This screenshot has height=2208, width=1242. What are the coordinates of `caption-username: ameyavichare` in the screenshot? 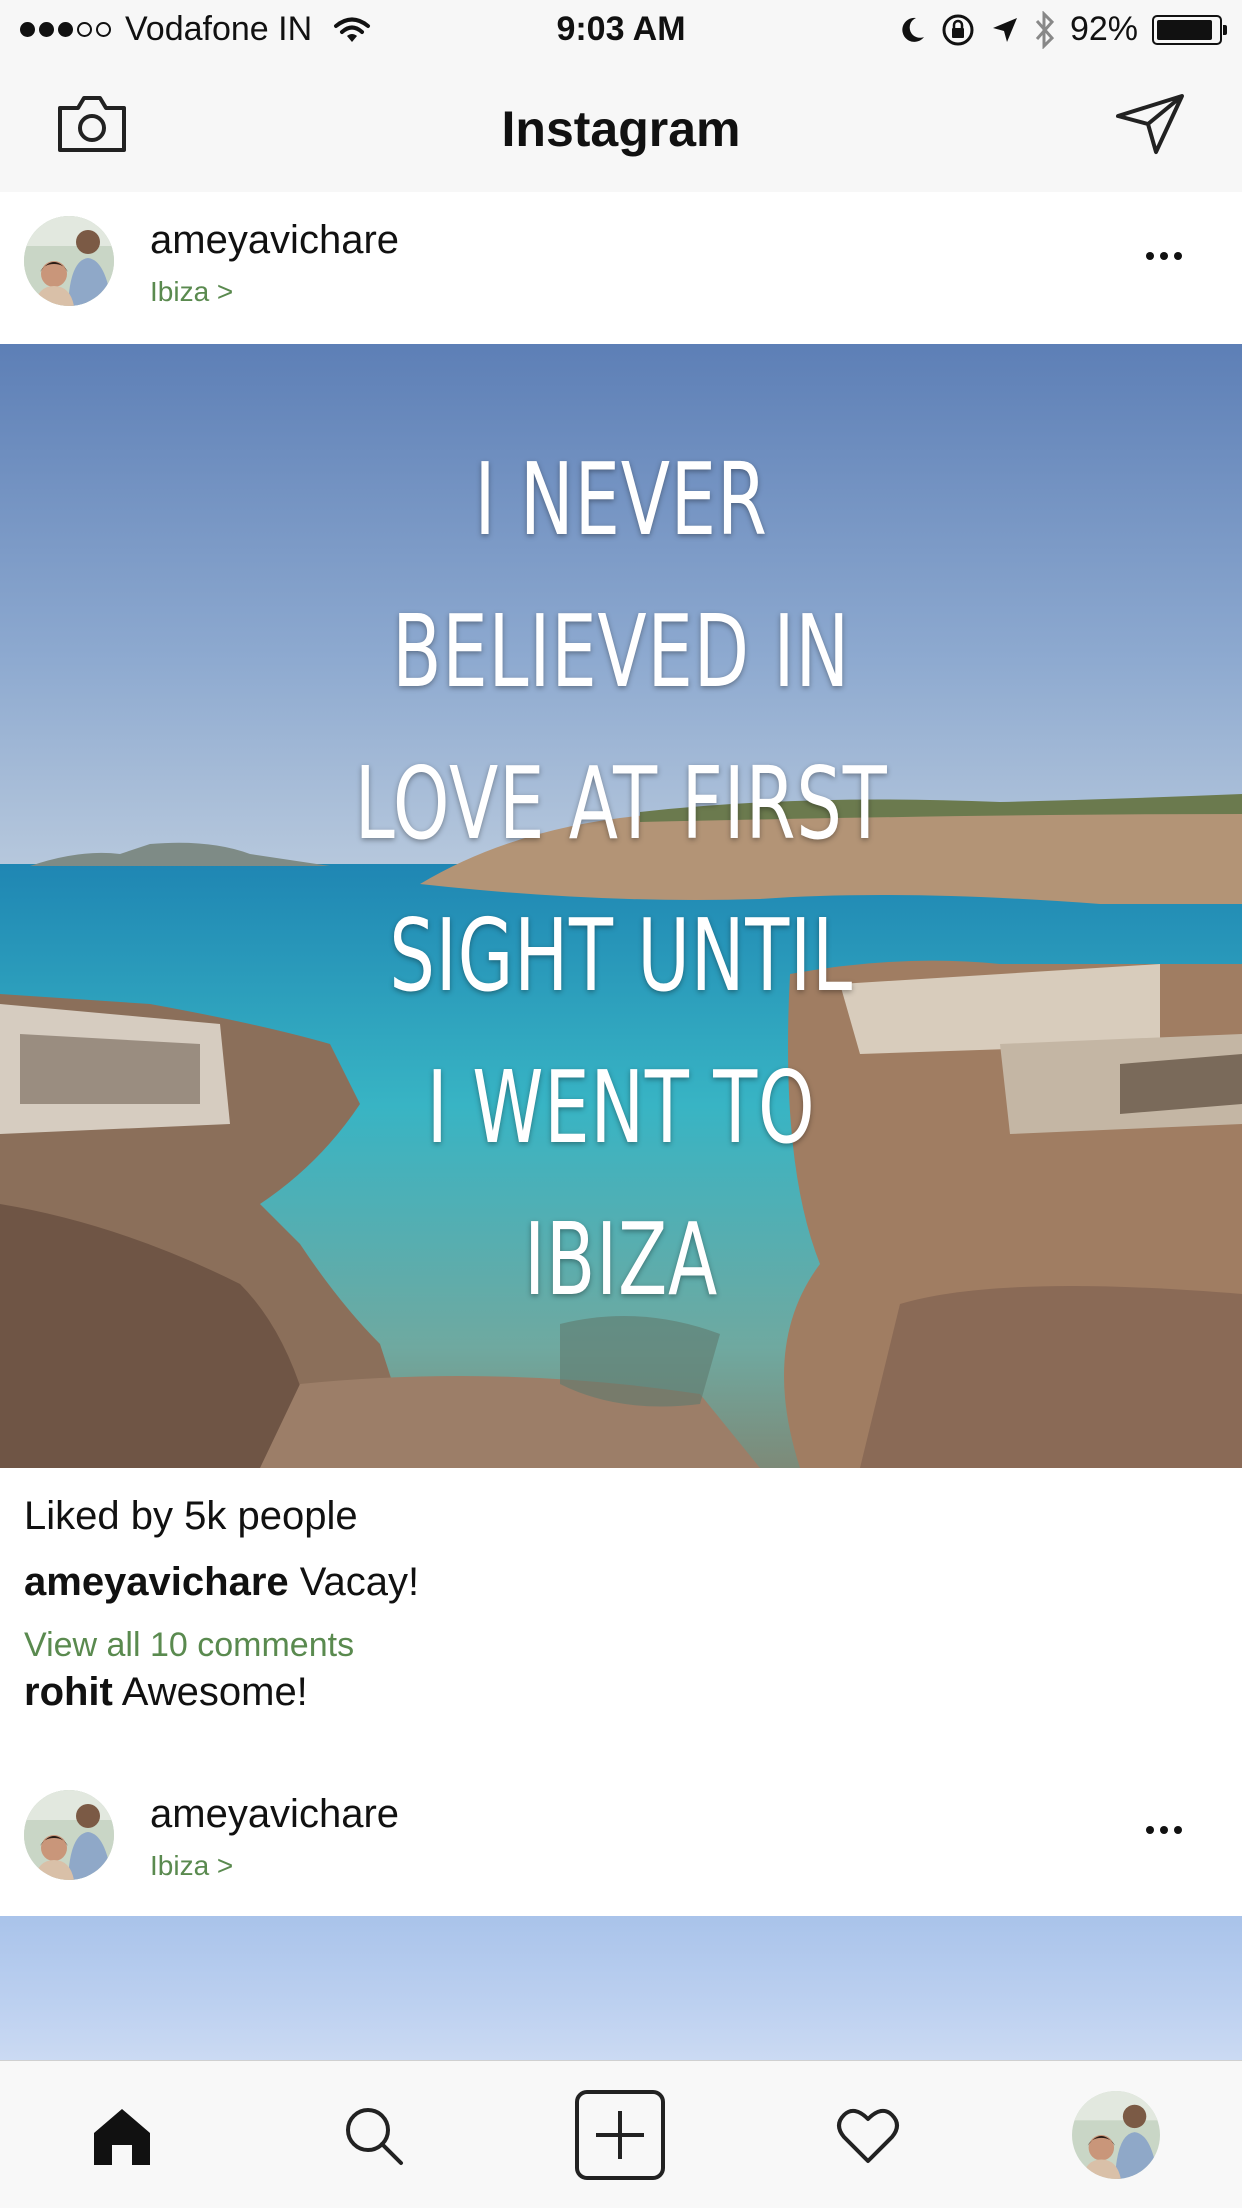 It's located at (156, 1582).